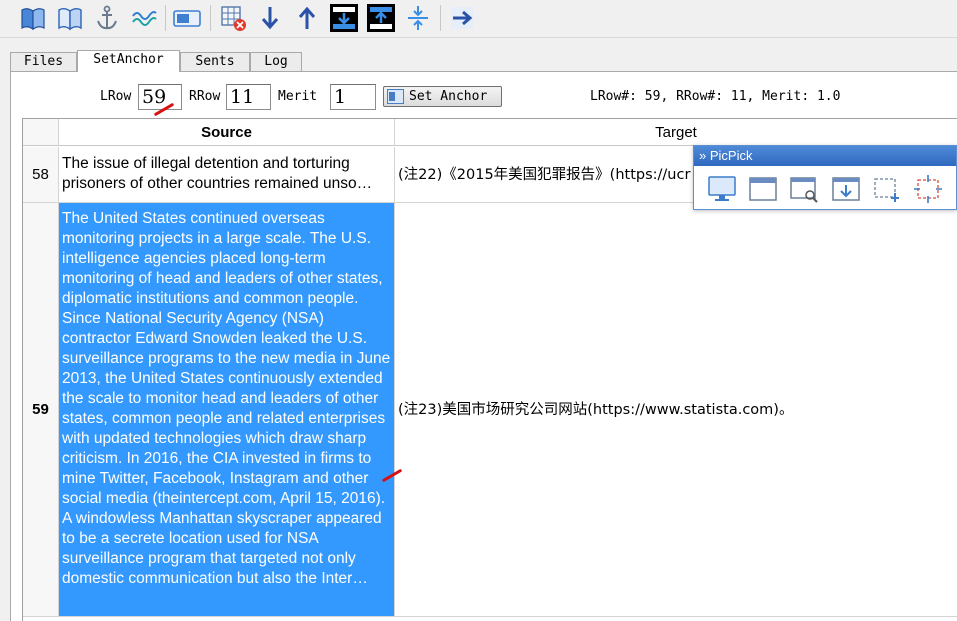 This screenshot has height=621, width=957. I want to click on lrow-input, so click(160, 97).